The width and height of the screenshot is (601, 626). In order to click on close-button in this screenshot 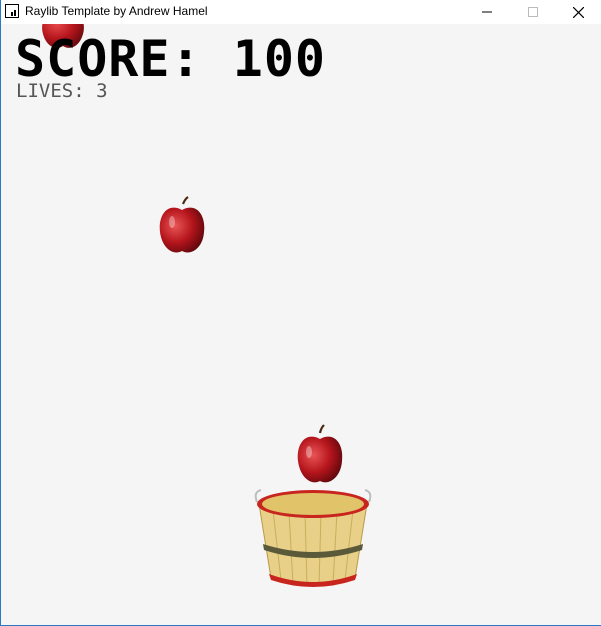, I will do `click(578, 12)`.